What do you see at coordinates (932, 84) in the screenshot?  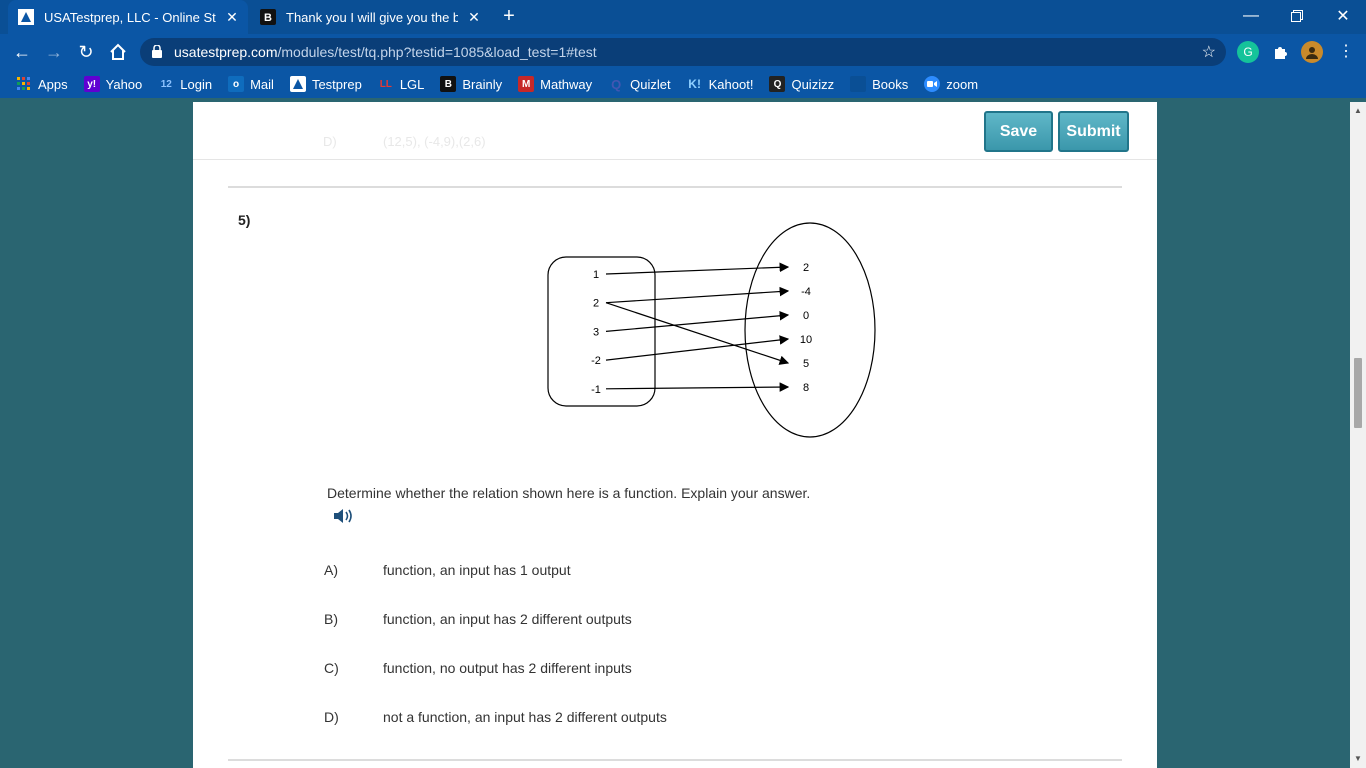 I see `zoom-icon` at bounding box center [932, 84].